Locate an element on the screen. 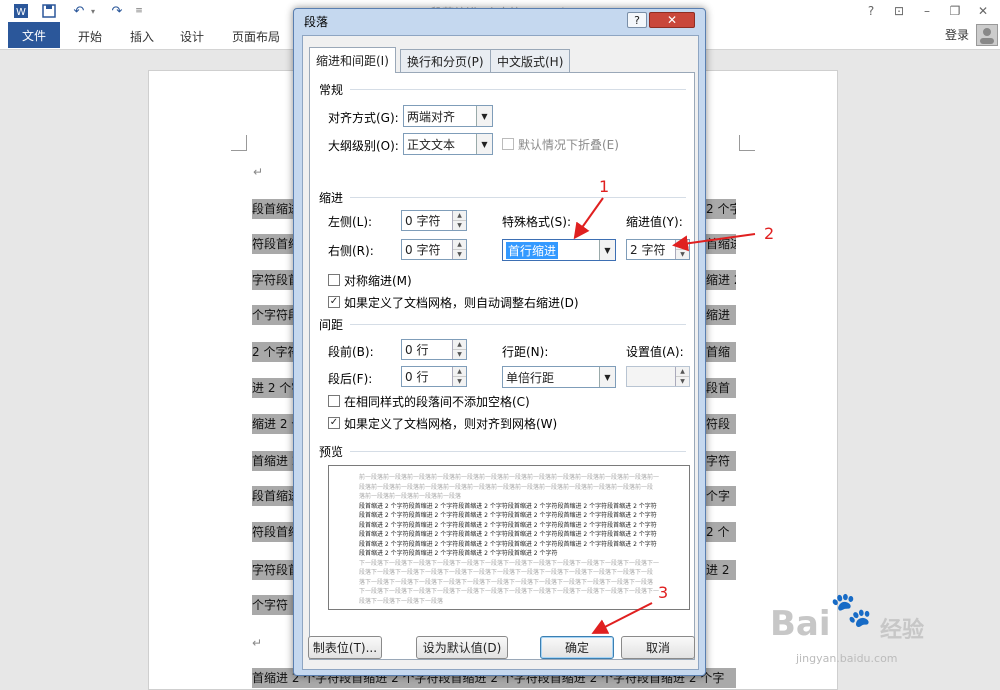 Image resolution: width=1000 pixels, height=690 pixels. annotation-label-3: 3 is located at coordinates (663, 592).